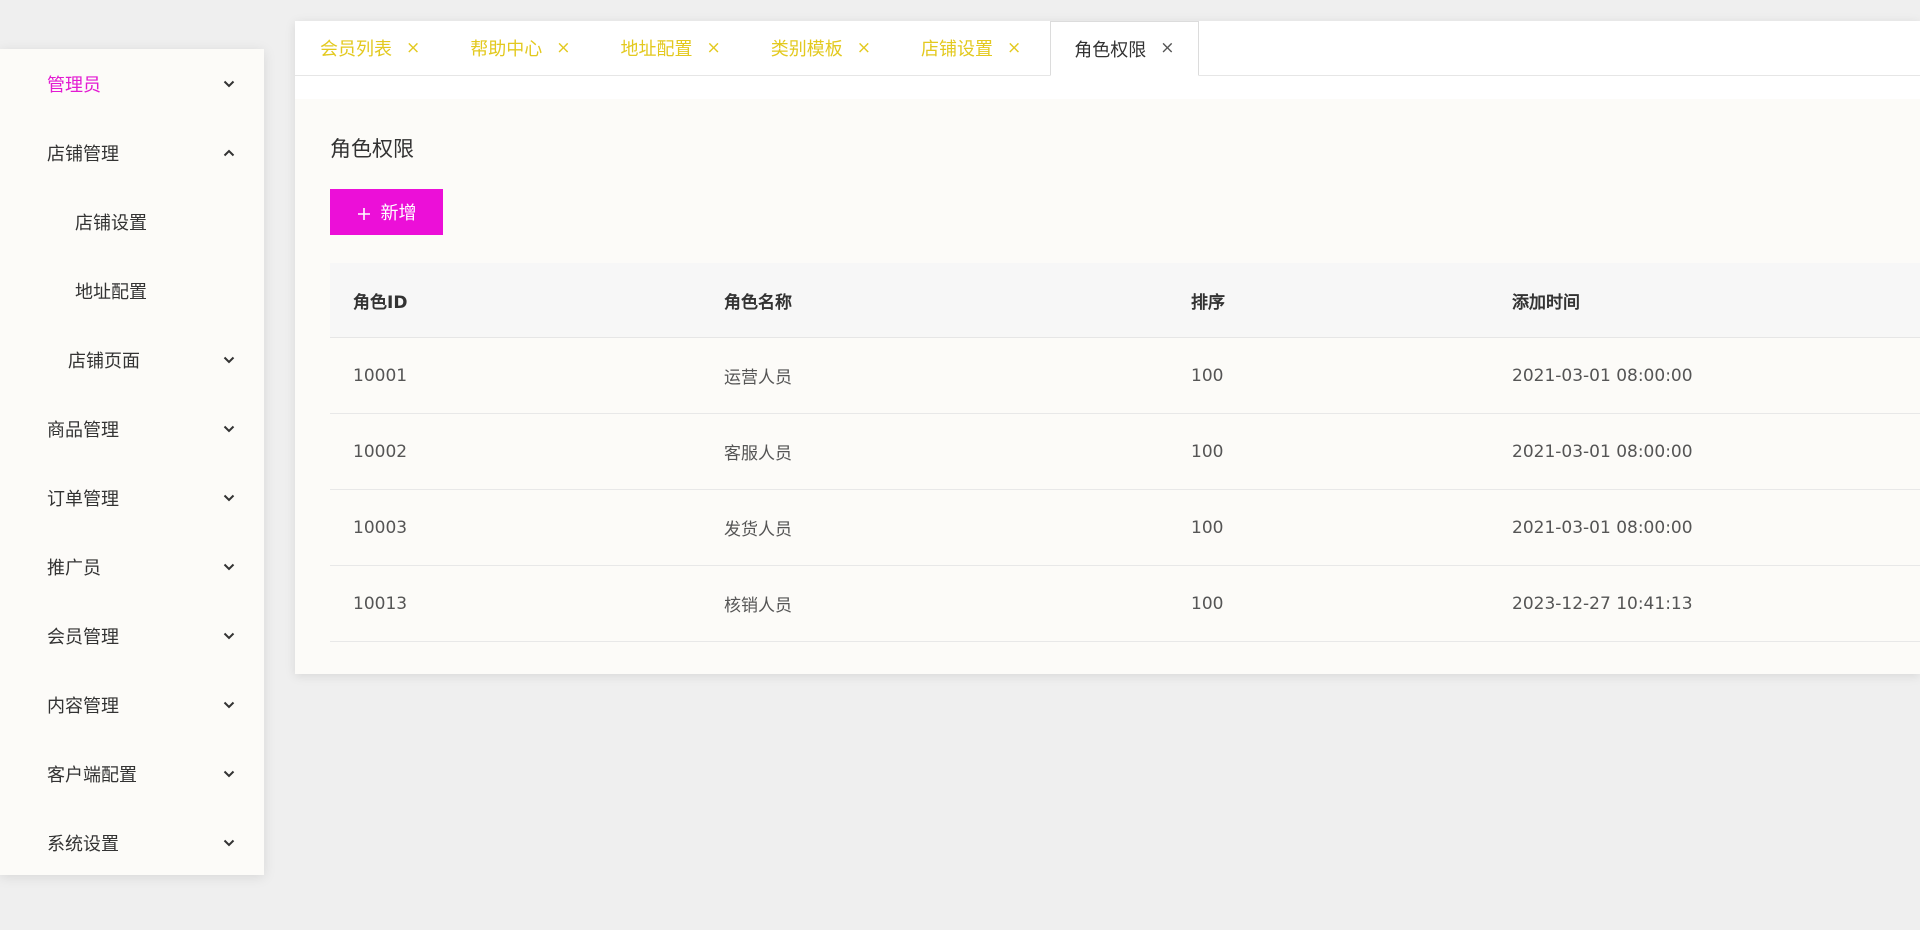  Describe the element at coordinates (1351, 300) in the screenshot. I see `column-header: 排序` at that location.